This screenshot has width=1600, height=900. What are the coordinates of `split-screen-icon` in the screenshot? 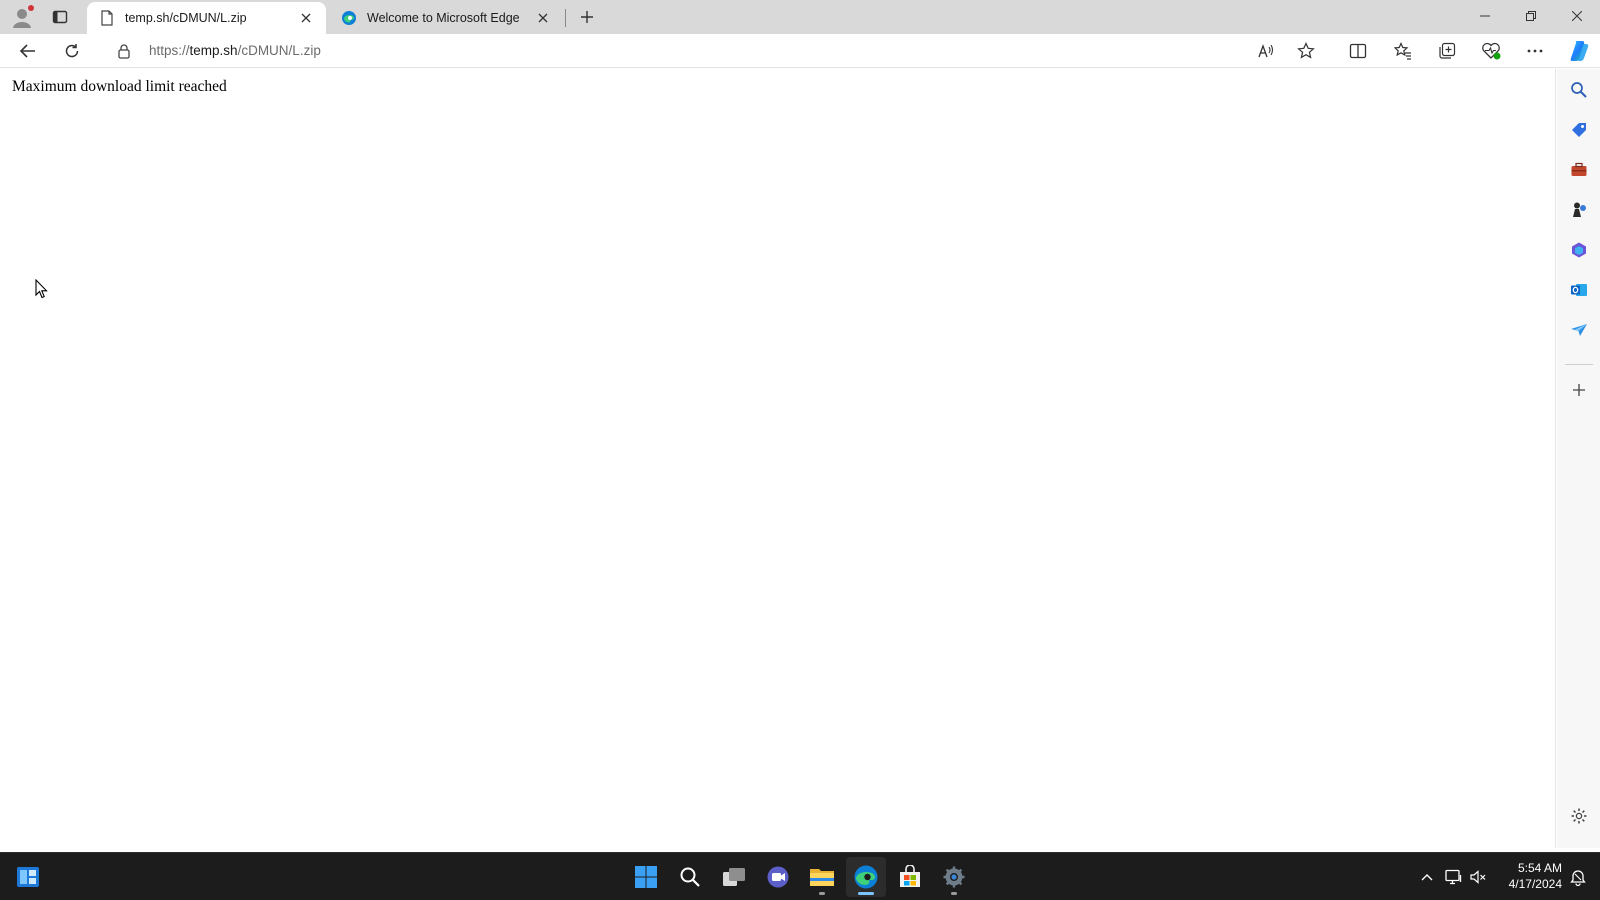 It's located at (1358, 51).